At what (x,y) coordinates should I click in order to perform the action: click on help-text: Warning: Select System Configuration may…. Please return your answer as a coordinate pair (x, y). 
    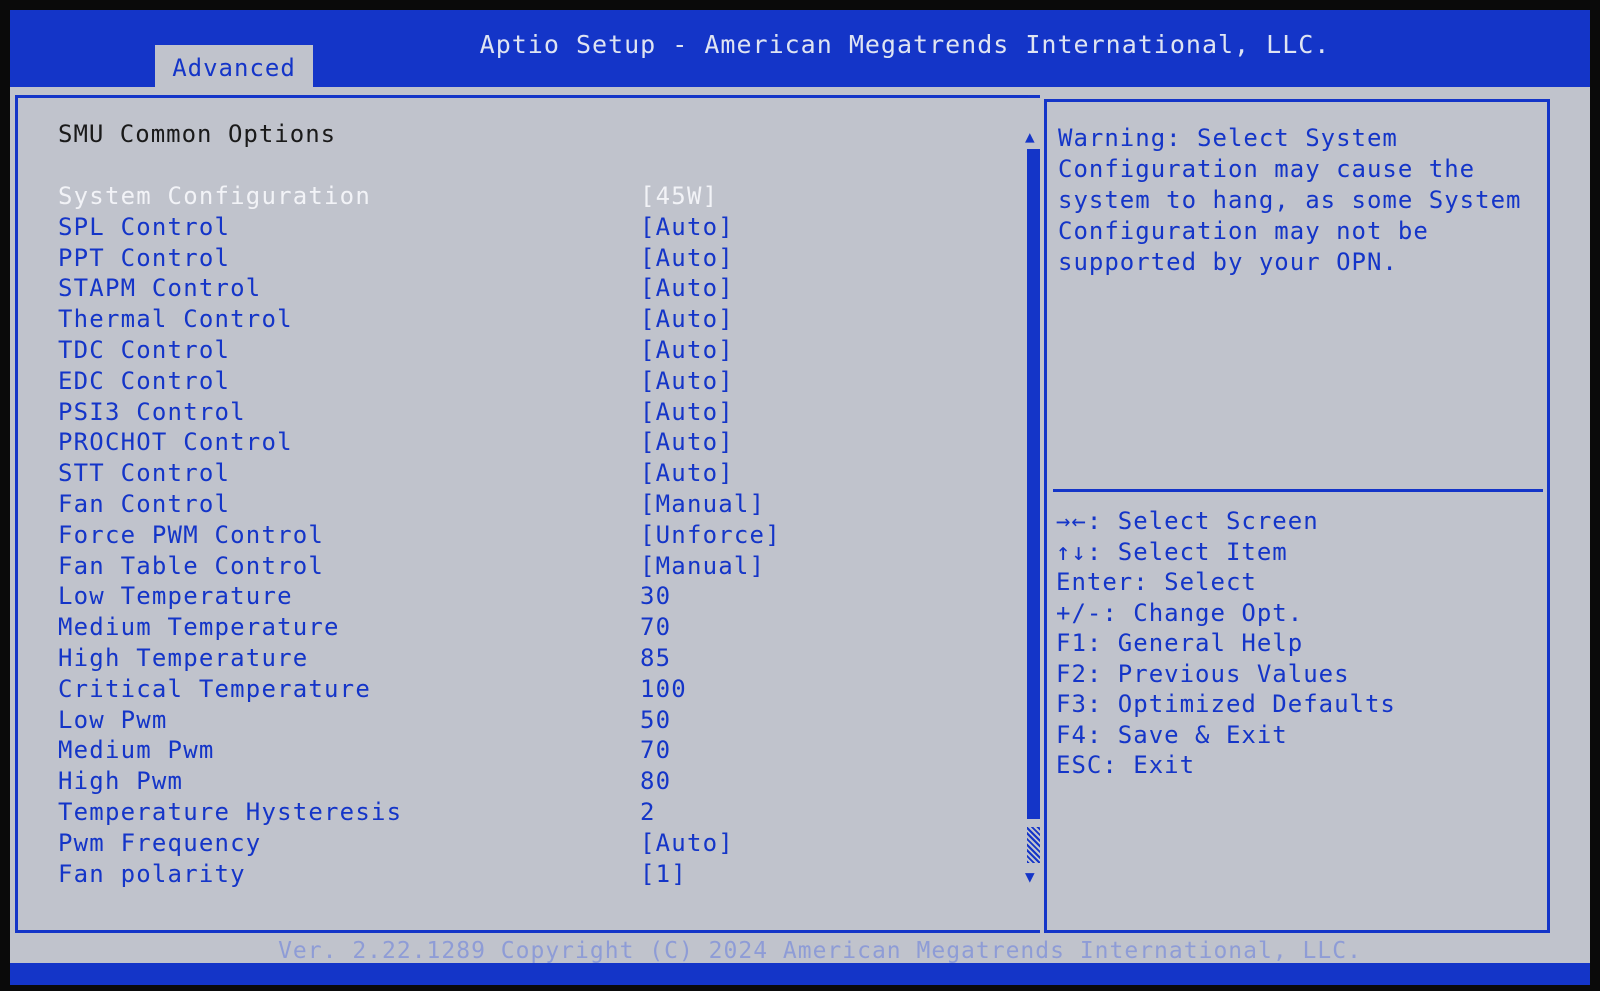
    Looking at the image, I should click on (1290, 200).